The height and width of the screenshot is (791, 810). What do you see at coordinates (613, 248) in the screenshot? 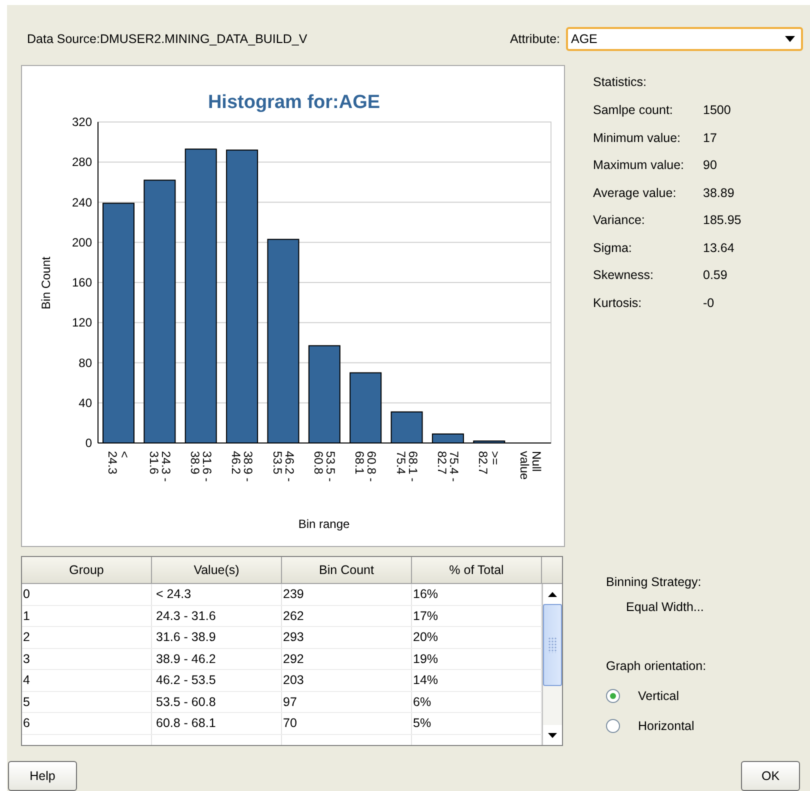
I see `statistic-label: Sigma:` at bounding box center [613, 248].